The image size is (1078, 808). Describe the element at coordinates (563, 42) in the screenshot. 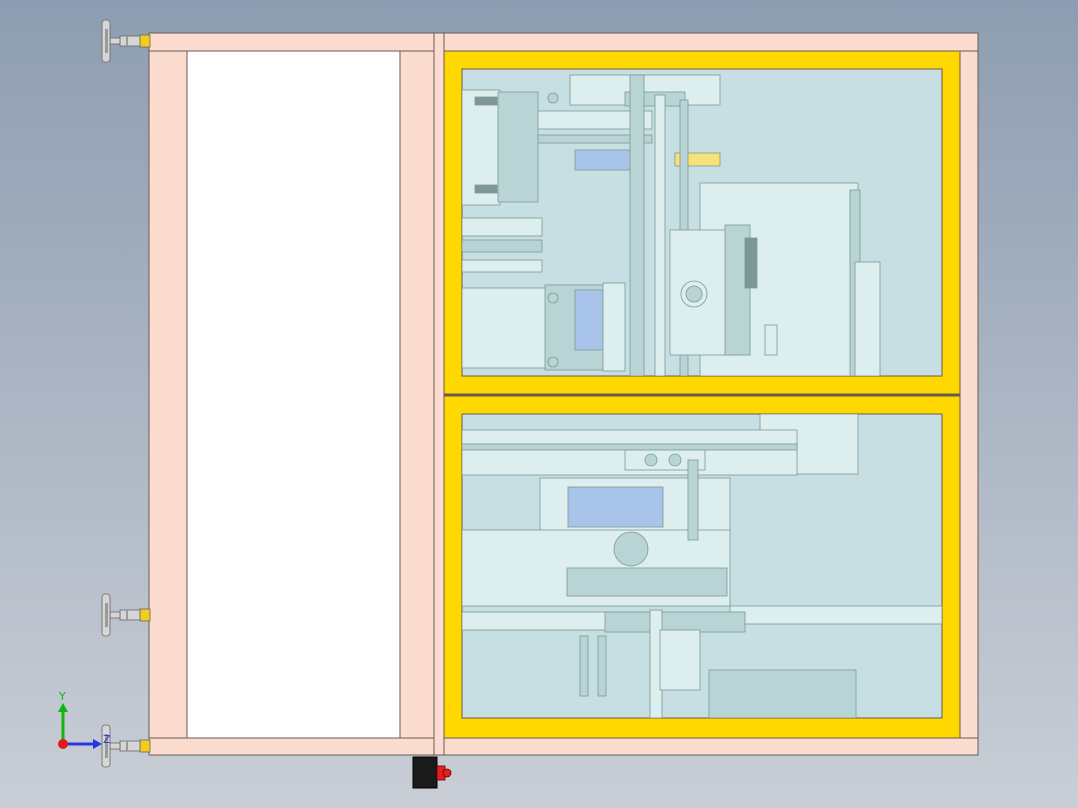

I see `frame-top-rail` at that location.